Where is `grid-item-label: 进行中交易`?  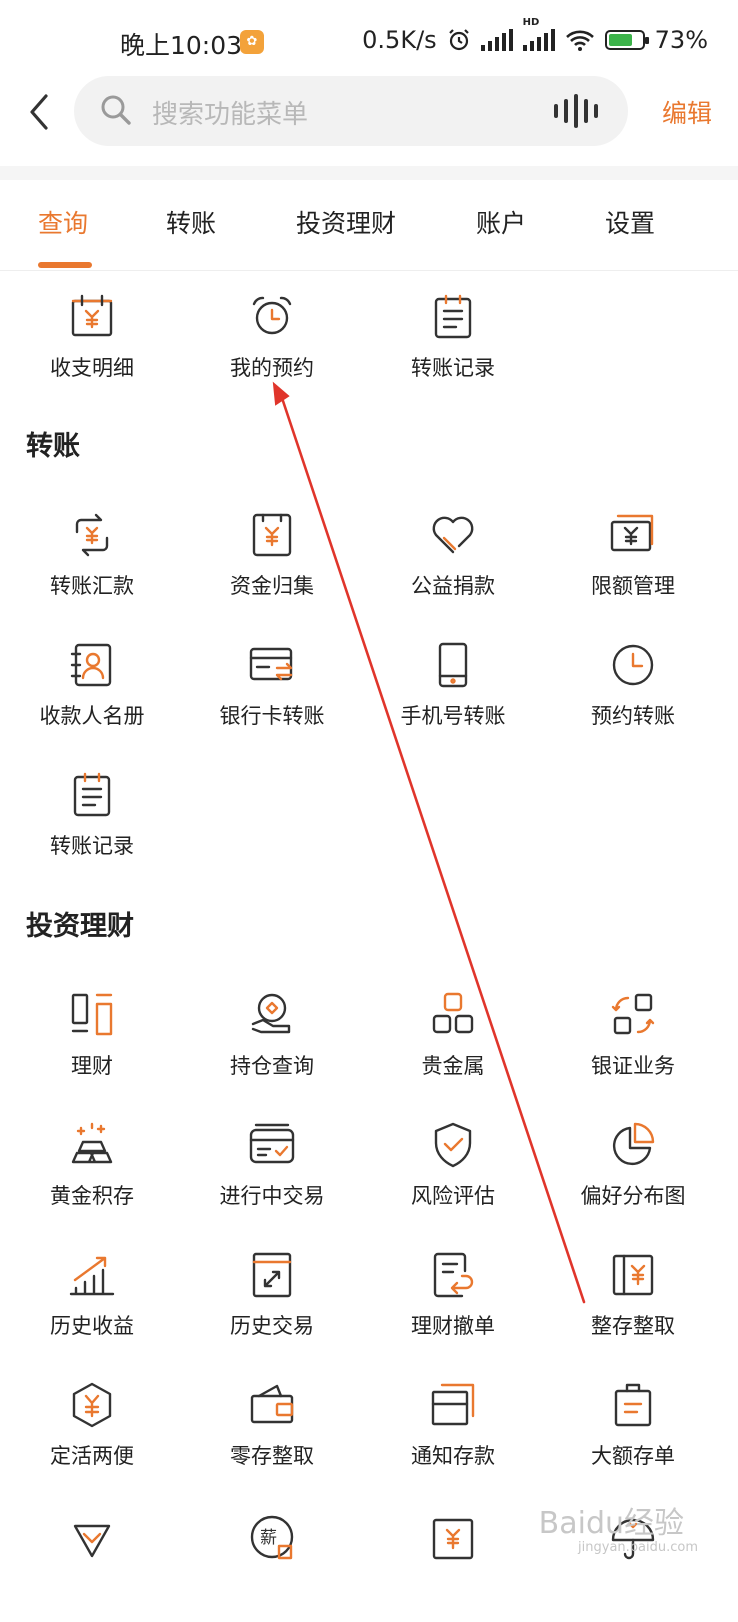 grid-item-label: 进行中交易 is located at coordinates (272, 1196).